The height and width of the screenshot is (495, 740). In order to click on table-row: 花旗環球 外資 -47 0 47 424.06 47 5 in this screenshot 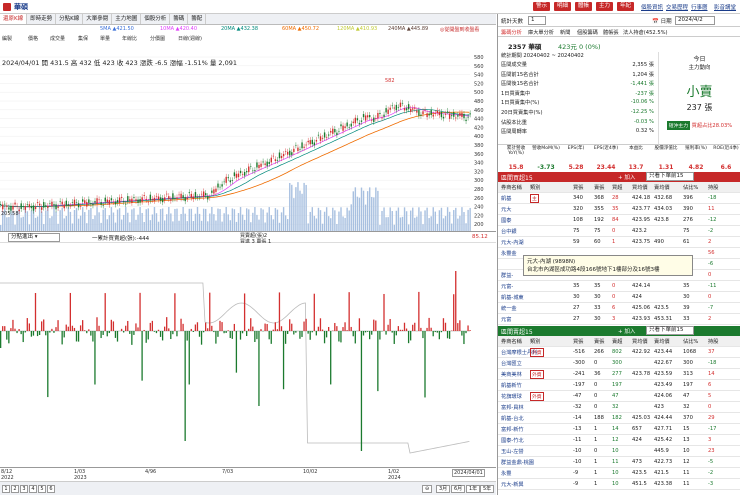, I will do `click(619, 396)`.